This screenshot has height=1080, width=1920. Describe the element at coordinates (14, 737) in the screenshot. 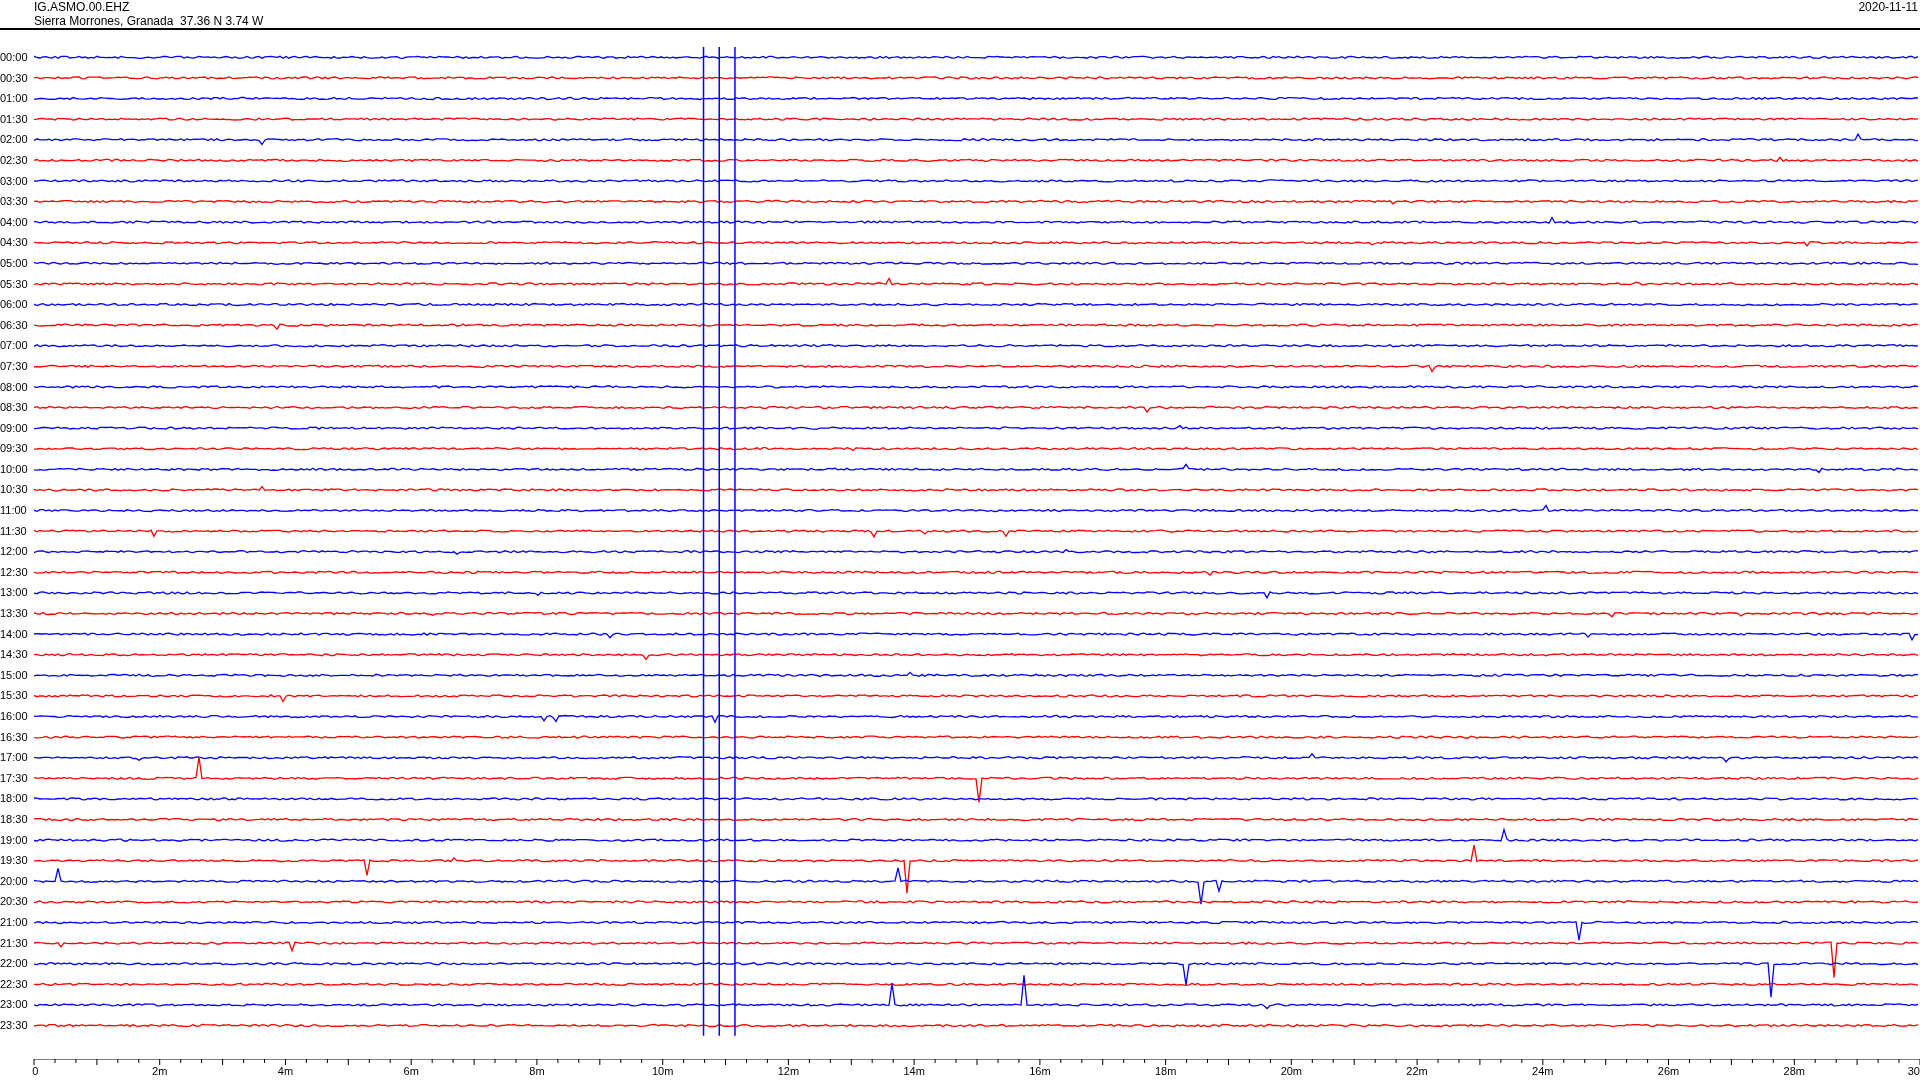

I see `time-label: 16:30` at that location.